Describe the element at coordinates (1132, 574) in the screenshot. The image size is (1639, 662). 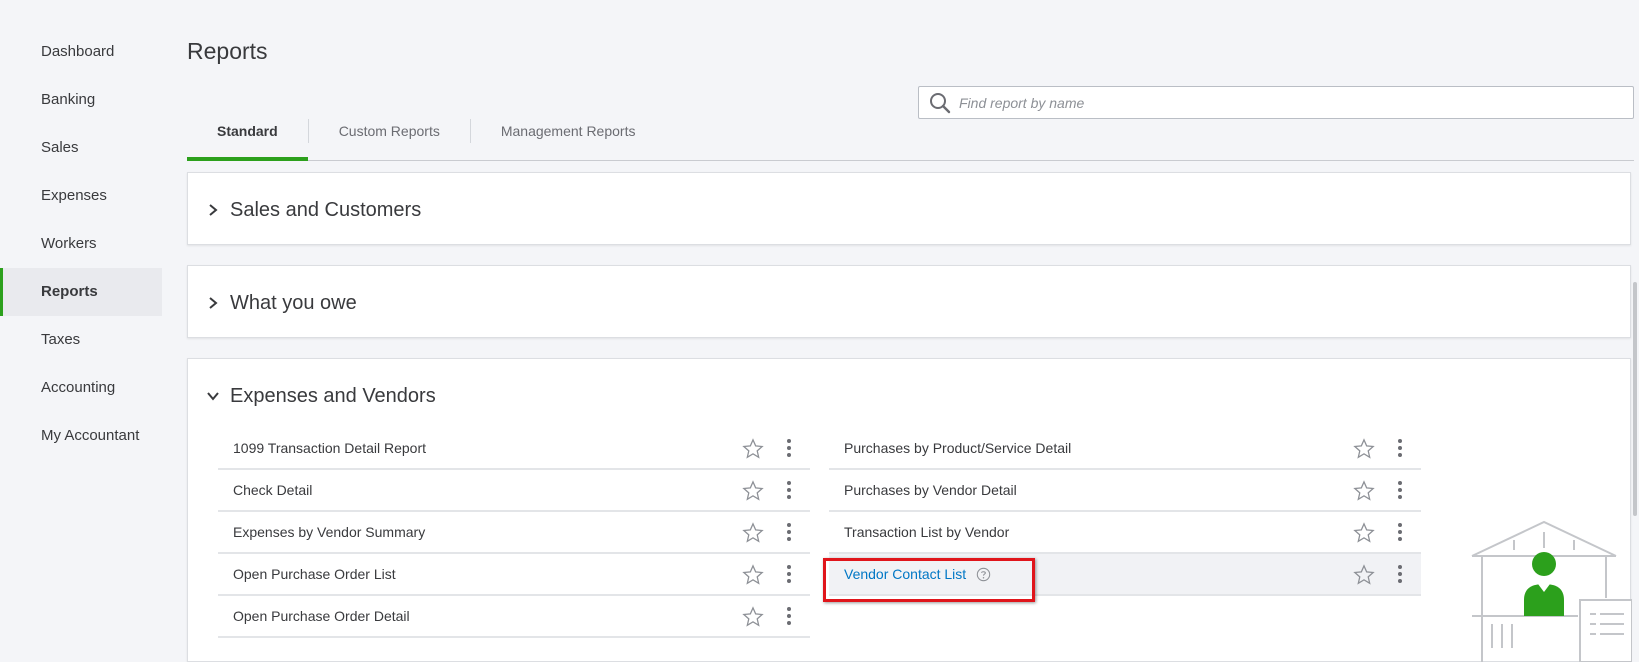
I see `report-link-vendor-contact-list: Vendor Contact List` at that location.